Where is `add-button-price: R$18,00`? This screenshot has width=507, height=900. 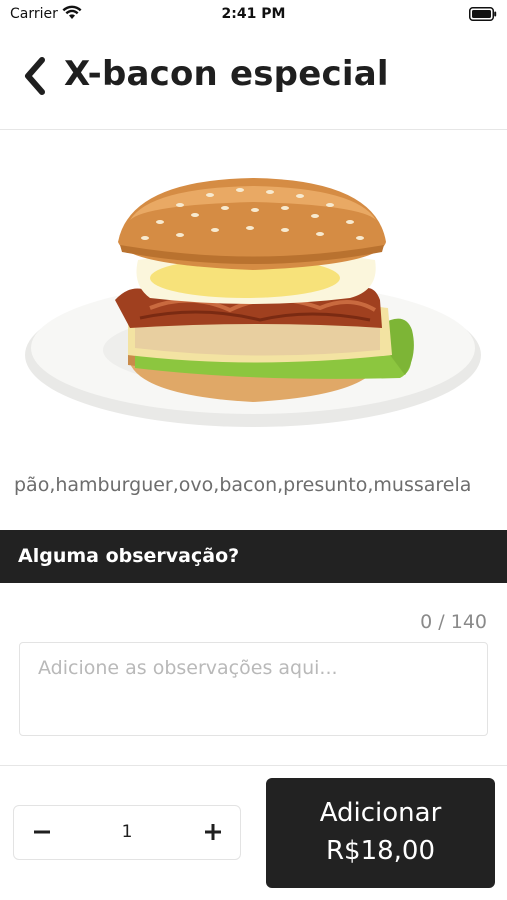
add-button-price: R$18,00 is located at coordinates (380, 851).